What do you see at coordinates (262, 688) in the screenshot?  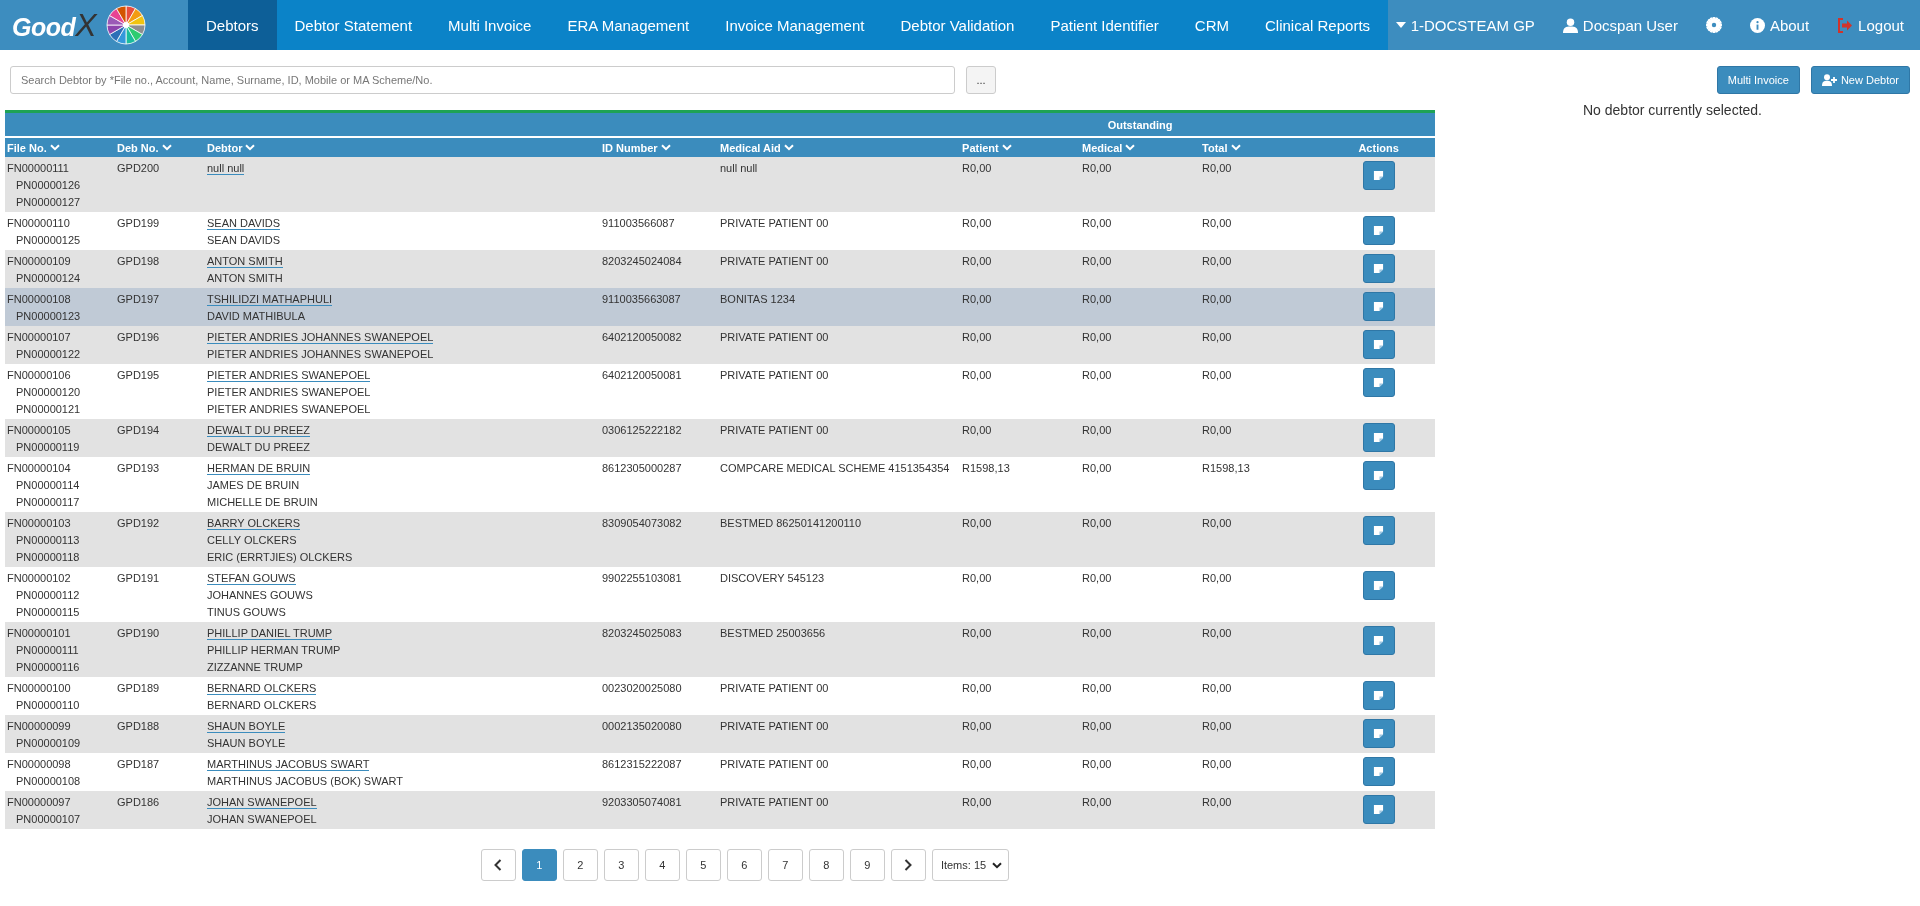 I see `debtor-link: BERNARD OLCKERS` at bounding box center [262, 688].